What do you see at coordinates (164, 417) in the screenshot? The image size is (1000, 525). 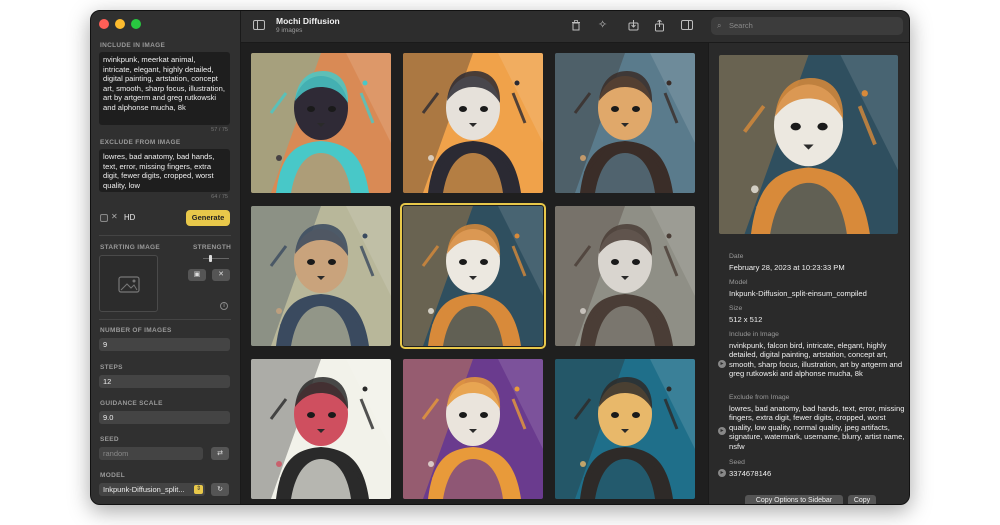 I see `guidance-scale-field: 9.0` at bounding box center [164, 417].